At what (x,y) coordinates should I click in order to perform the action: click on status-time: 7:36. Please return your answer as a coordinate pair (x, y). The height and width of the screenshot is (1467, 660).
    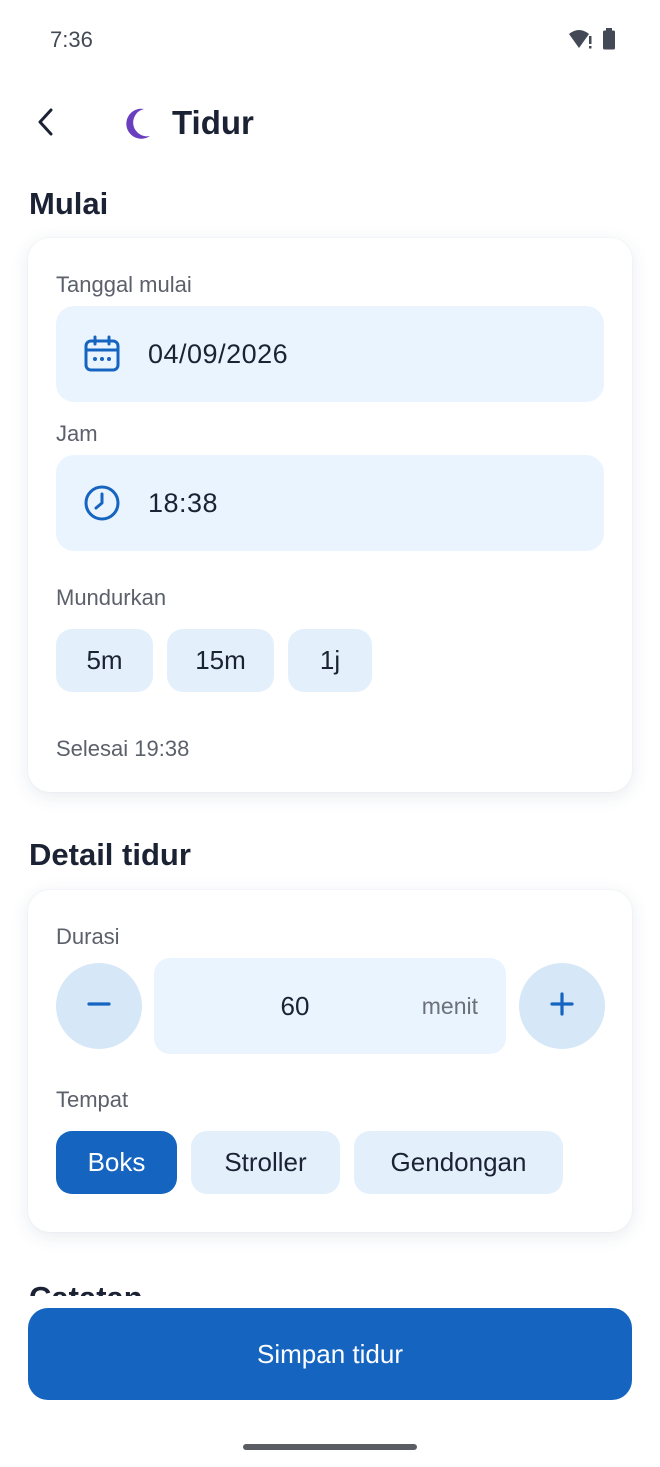
    Looking at the image, I should click on (71, 39).